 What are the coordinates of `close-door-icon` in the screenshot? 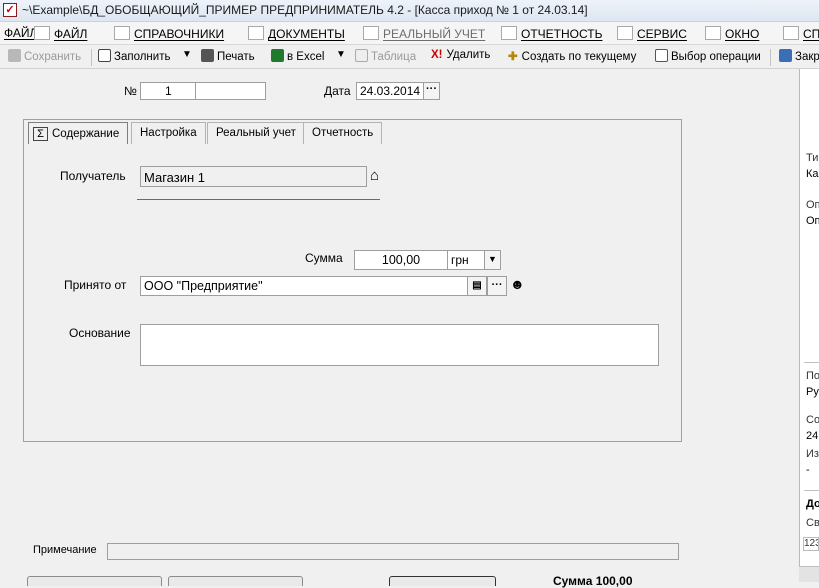 It's located at (785, 55).